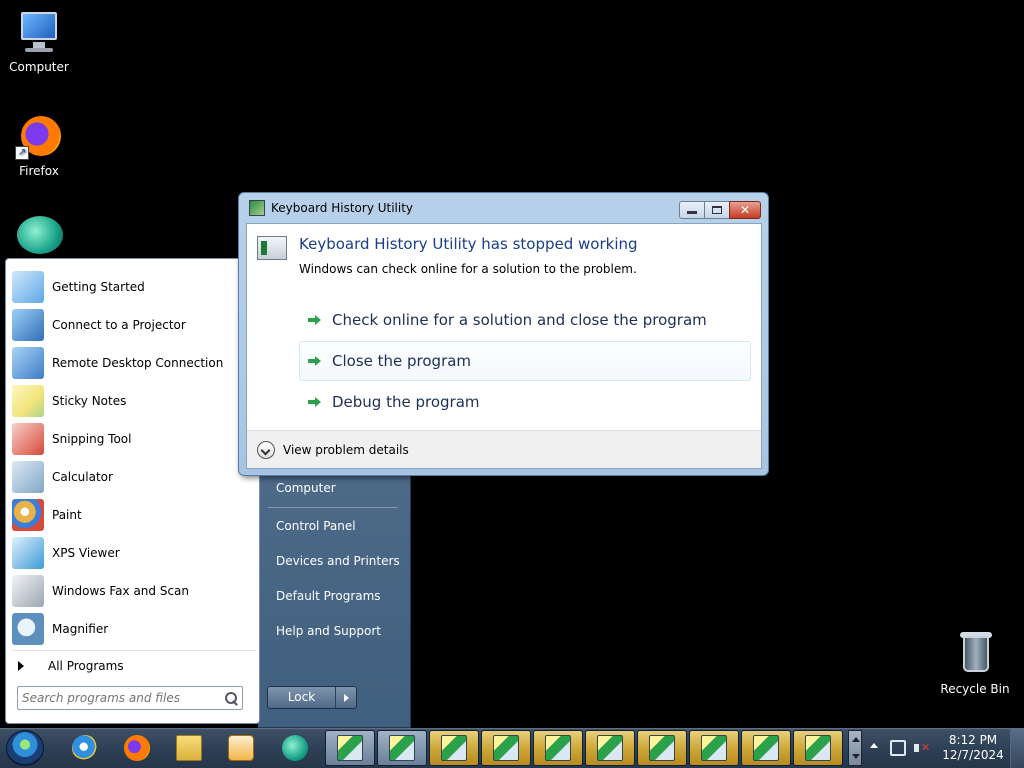 This screenshot has width=1024, height=768. Describe the element at coordinates (39, 41) in the screenshot. I see `desktop-icon-computer: Computer` at that location.